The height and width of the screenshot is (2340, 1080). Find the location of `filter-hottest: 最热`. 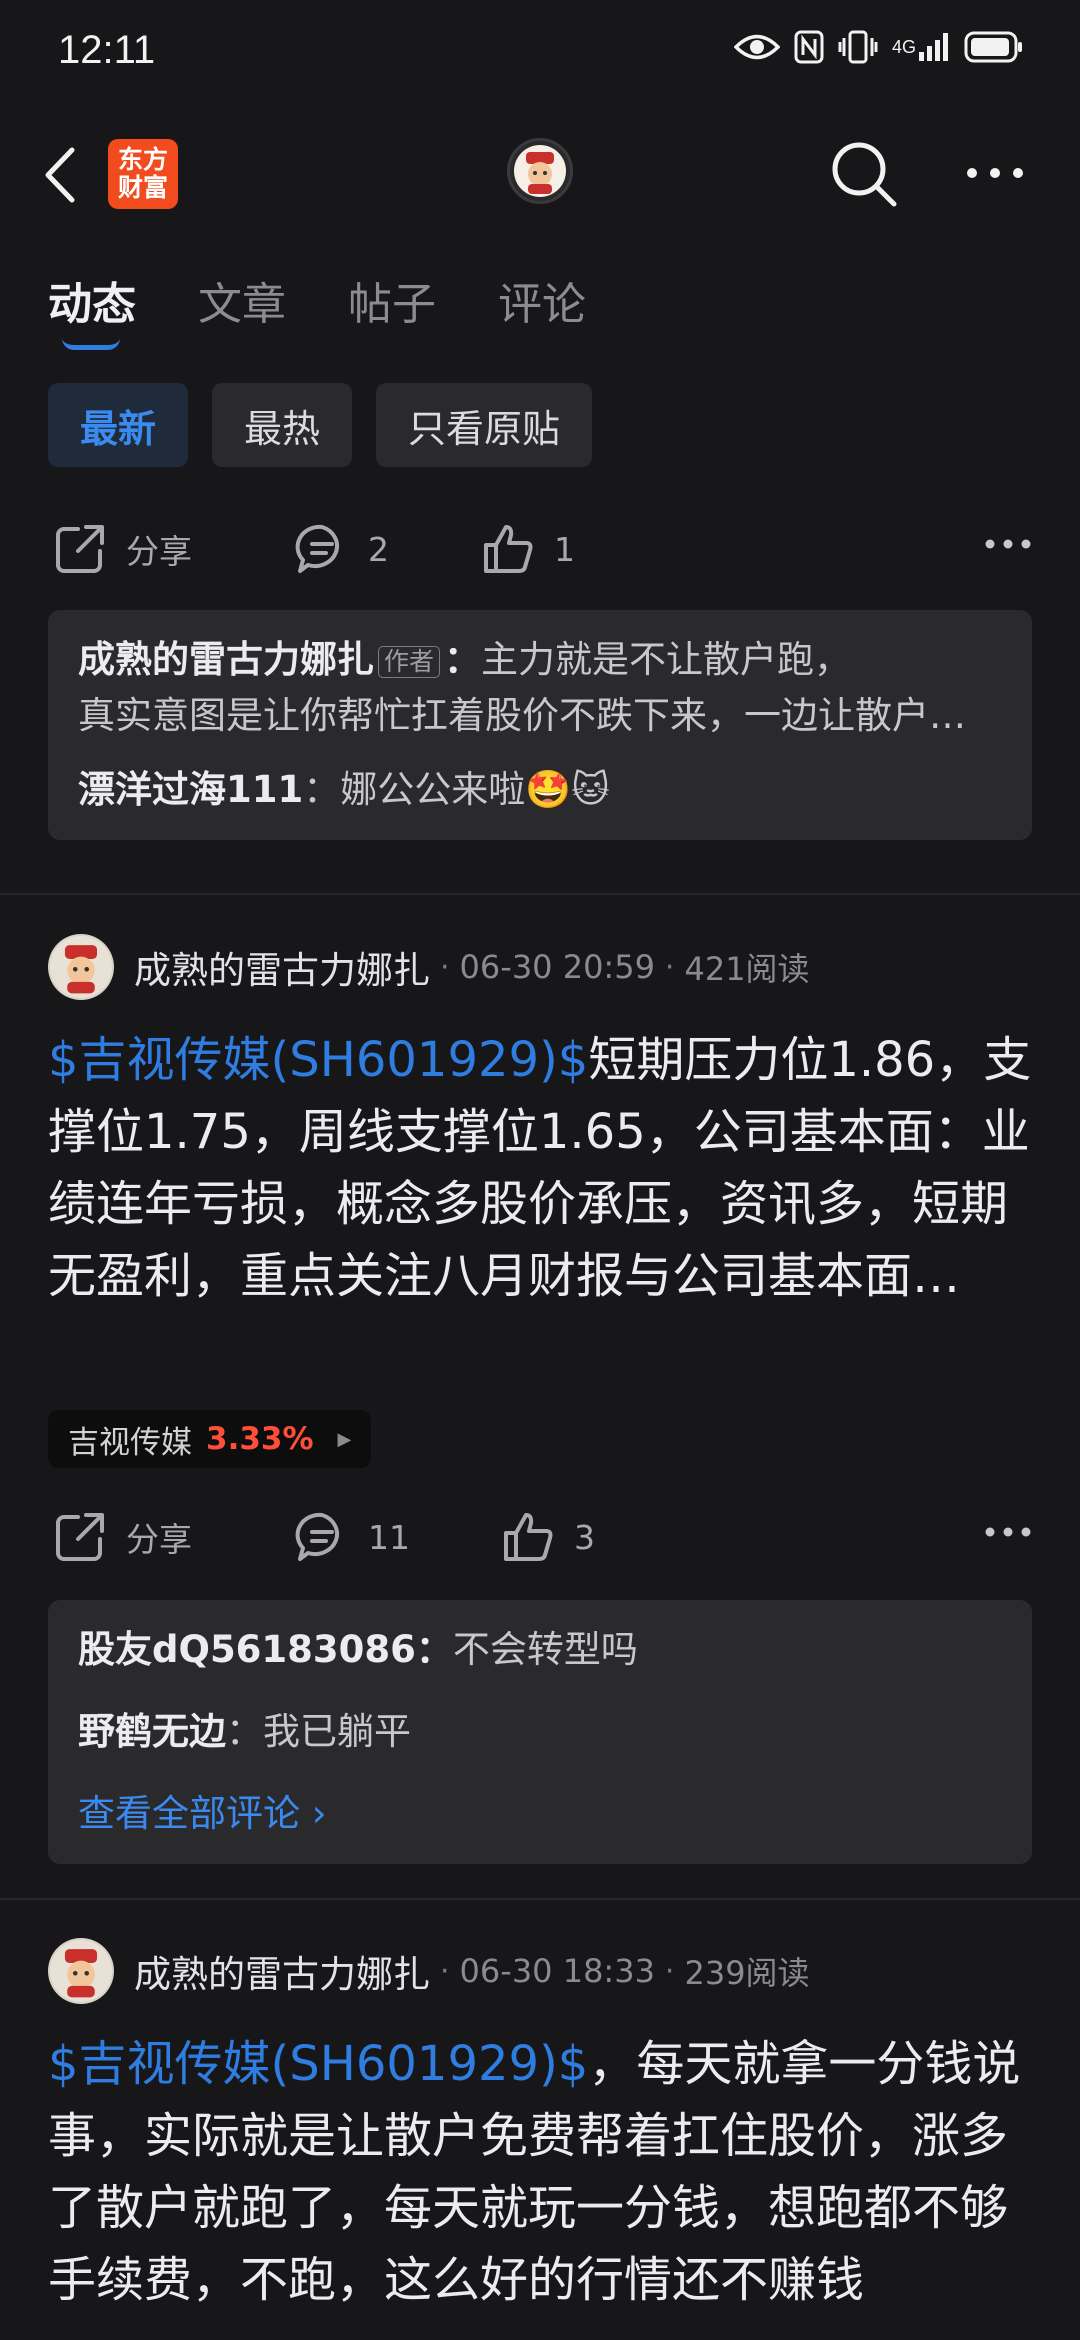

filter-hottest: 最热 is located at coordinates (282, 425).